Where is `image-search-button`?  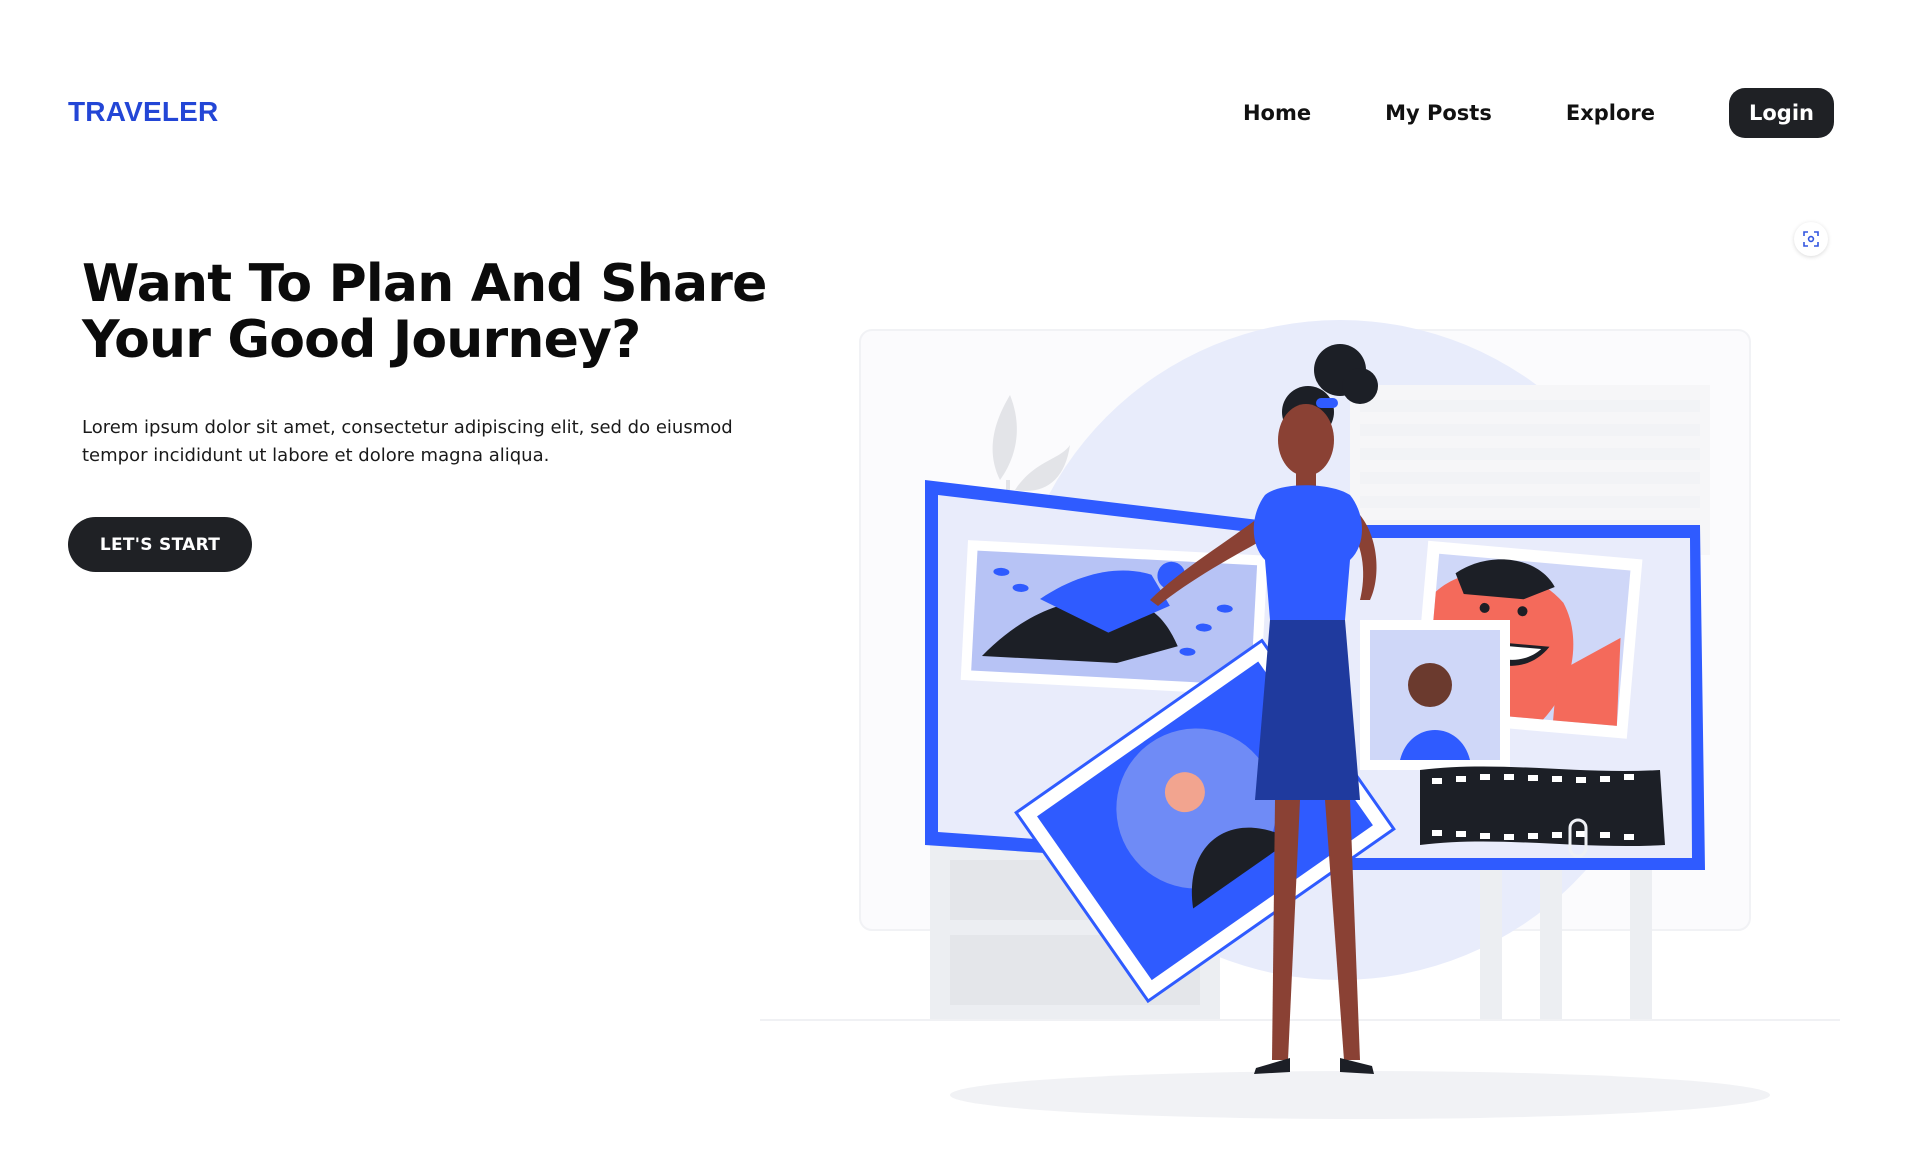
image-search-button is located at coordinates (1811, 239).